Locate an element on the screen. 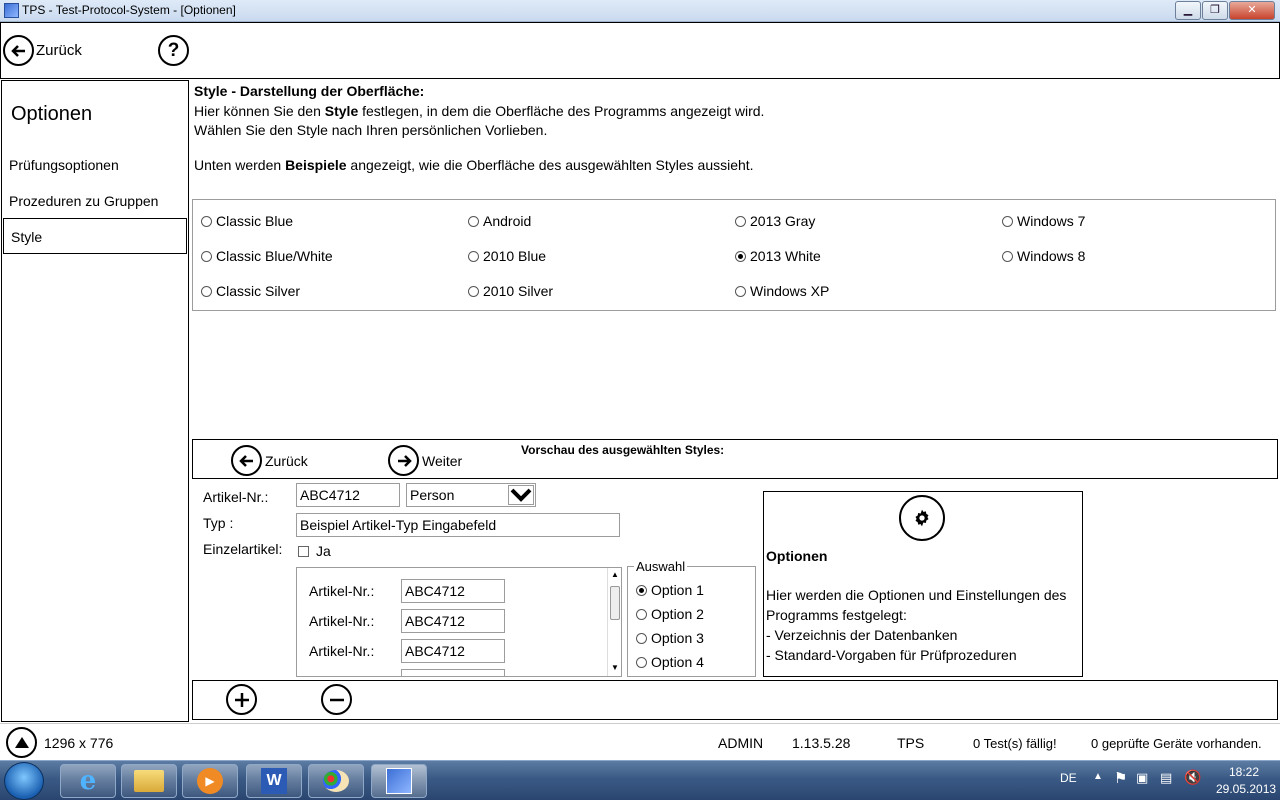 This screenshot has height=800, width=1280. restore-button: ❐ is located at coordinates (1215, 10).